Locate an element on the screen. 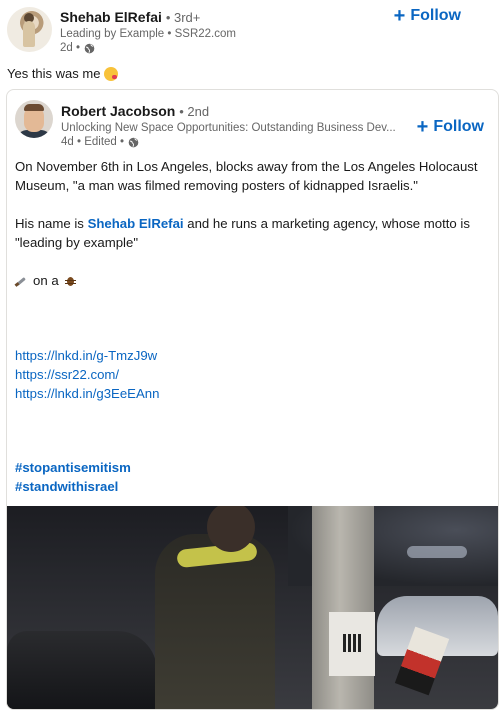 This screenshot has width=503, height=710. follow-button: + Follow is located at coordinates (427, 16).